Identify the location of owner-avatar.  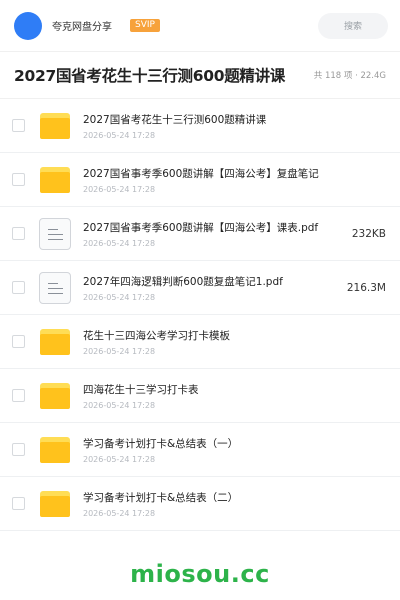
(28, 25).